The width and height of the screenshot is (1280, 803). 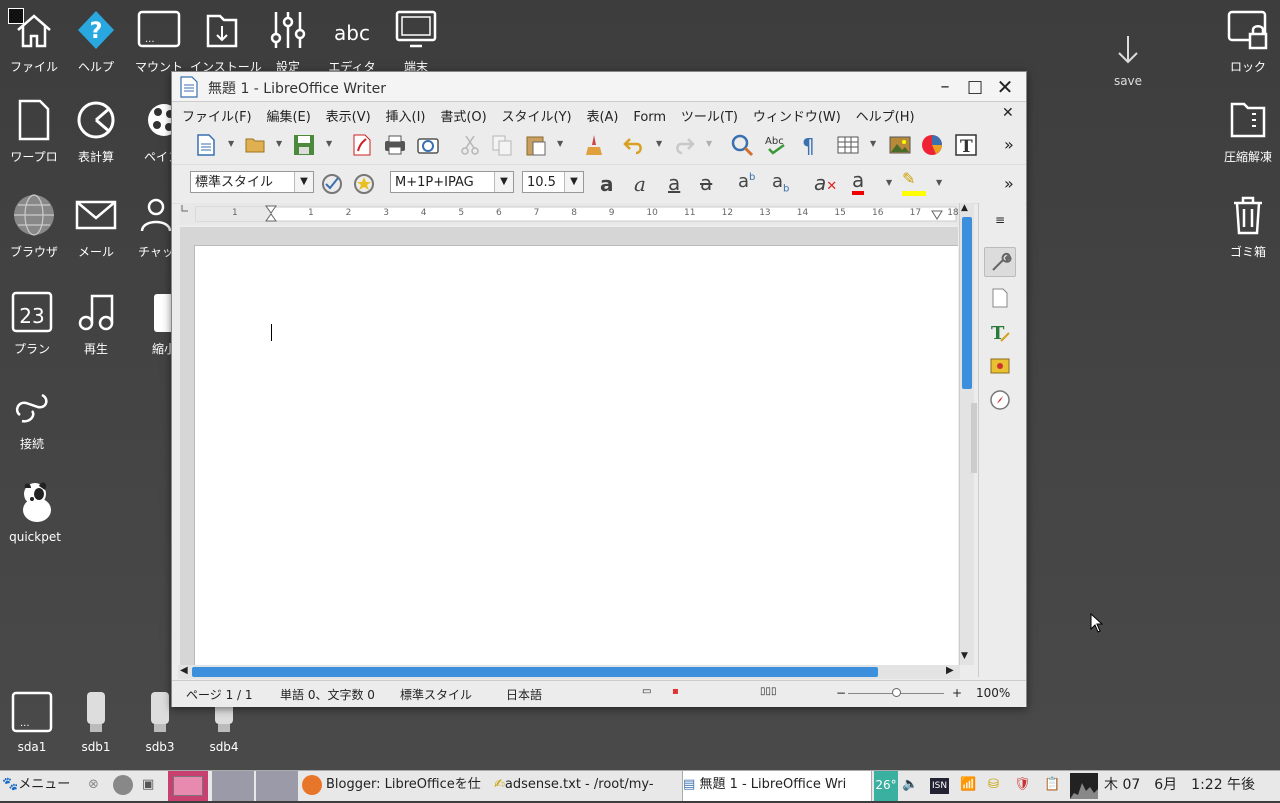 What do you see at coordinates (910, 786) in the screenshot?
I see `volume-icon: 🔈` at bounding box center [910, 786].